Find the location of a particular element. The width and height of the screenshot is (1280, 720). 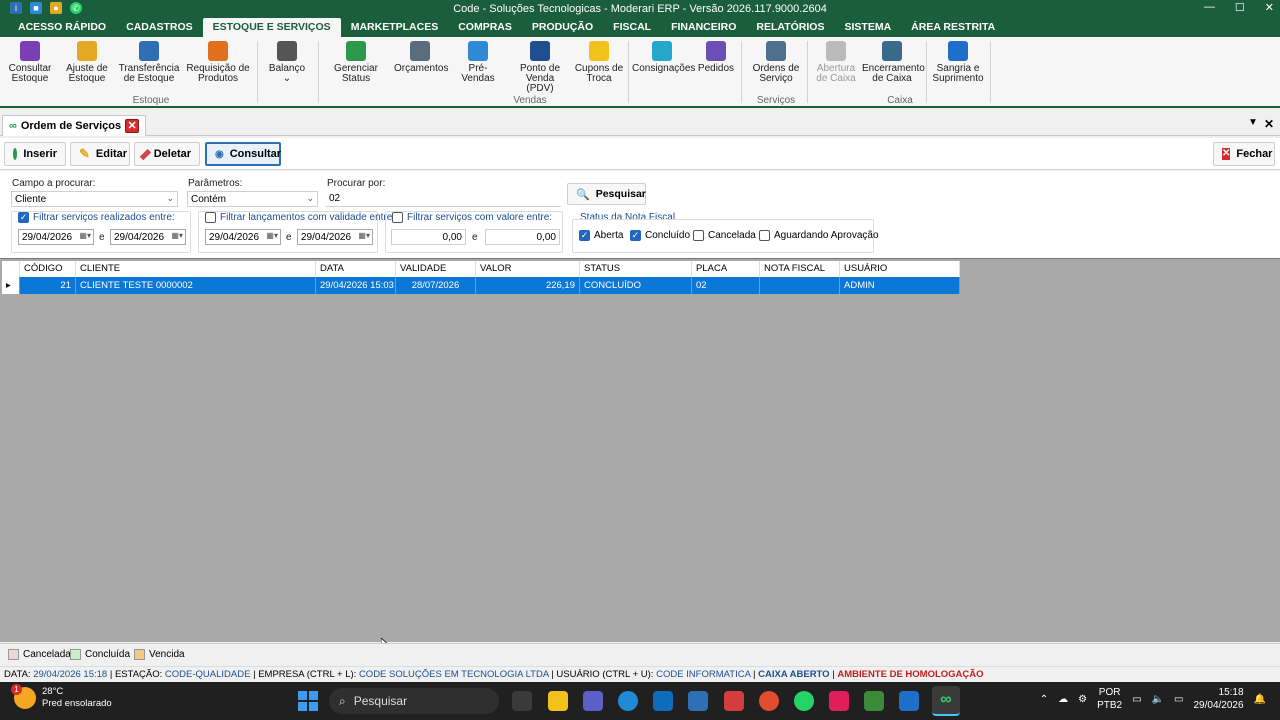

field-select: Cliente ⌄ is located at coordinates (94, 199).